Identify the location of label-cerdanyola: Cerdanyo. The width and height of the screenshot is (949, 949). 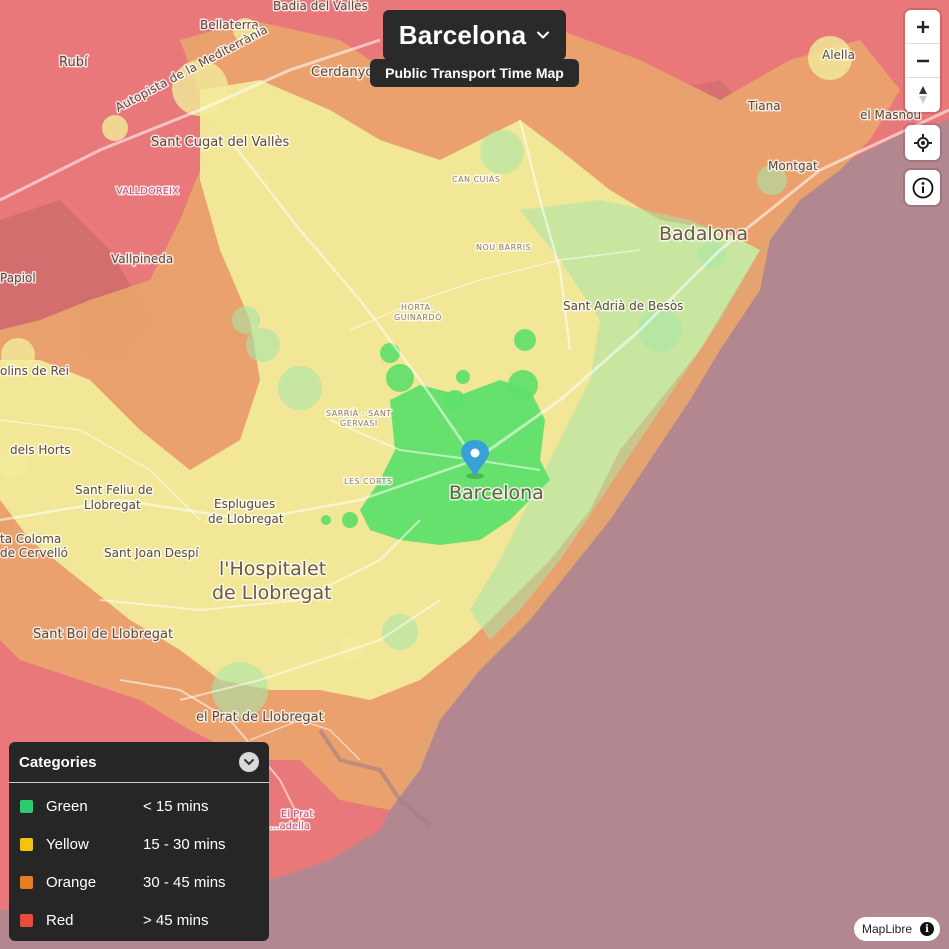
(342, 72).